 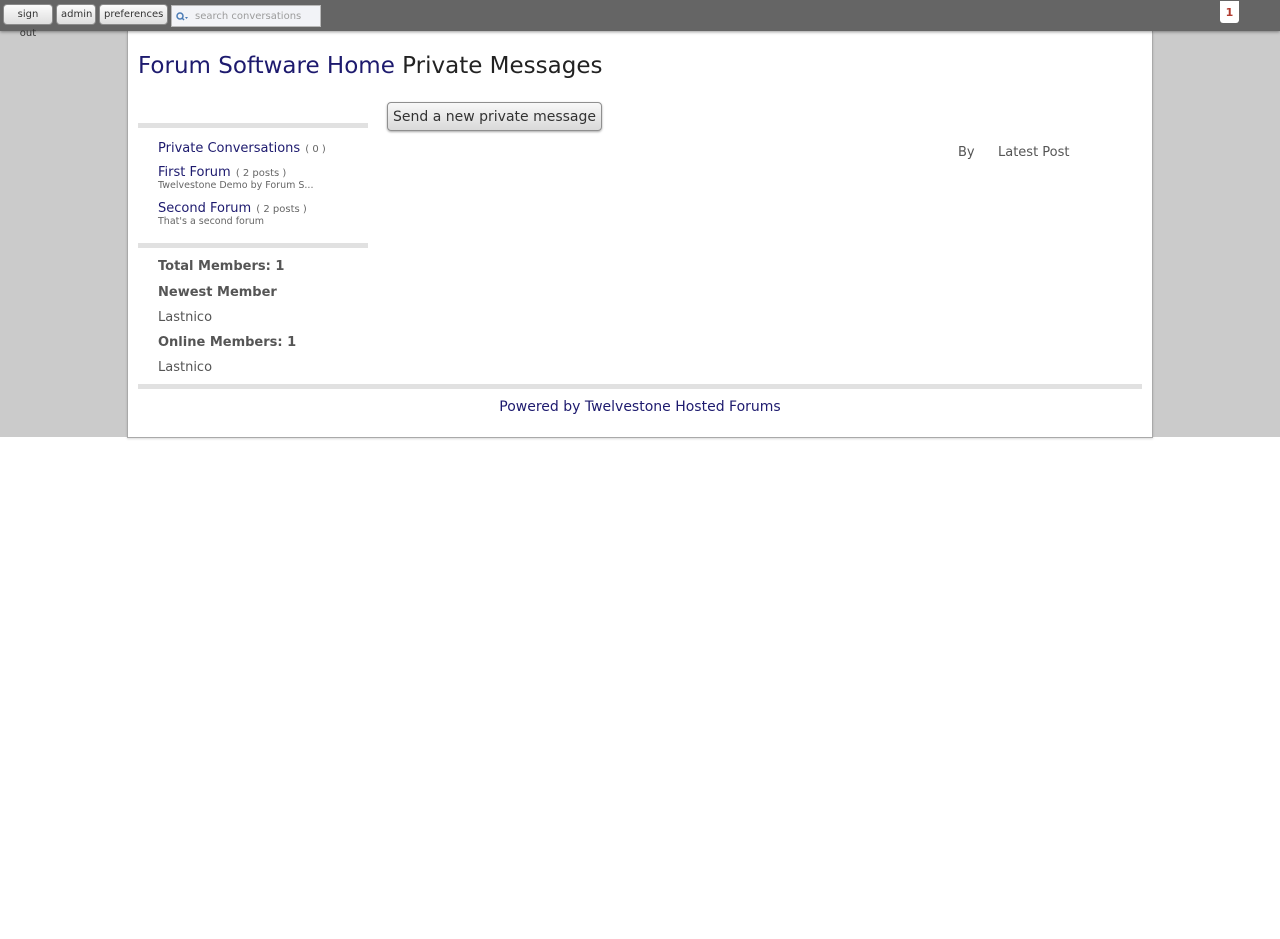 What do you see at coordinates (185, 317) in the screenshot?
I see `newest-member-name: Lastnico` at bounding box center [185, 317].